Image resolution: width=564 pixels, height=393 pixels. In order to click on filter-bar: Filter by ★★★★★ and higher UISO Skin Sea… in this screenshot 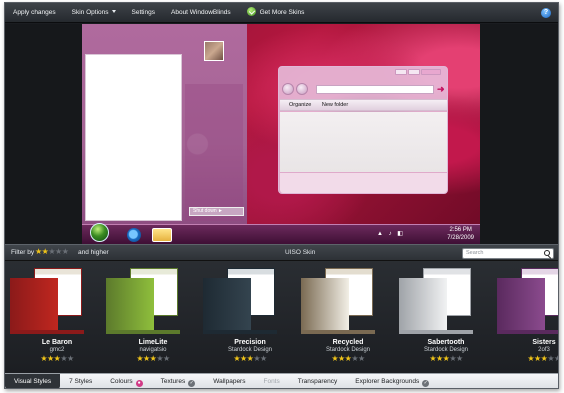, I will do `click(281, 252)`.